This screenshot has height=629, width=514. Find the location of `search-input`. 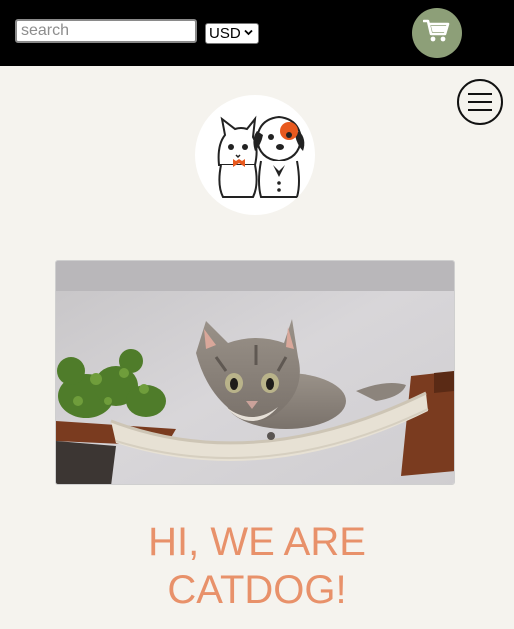

search-input is located at coordinates (106, 31).